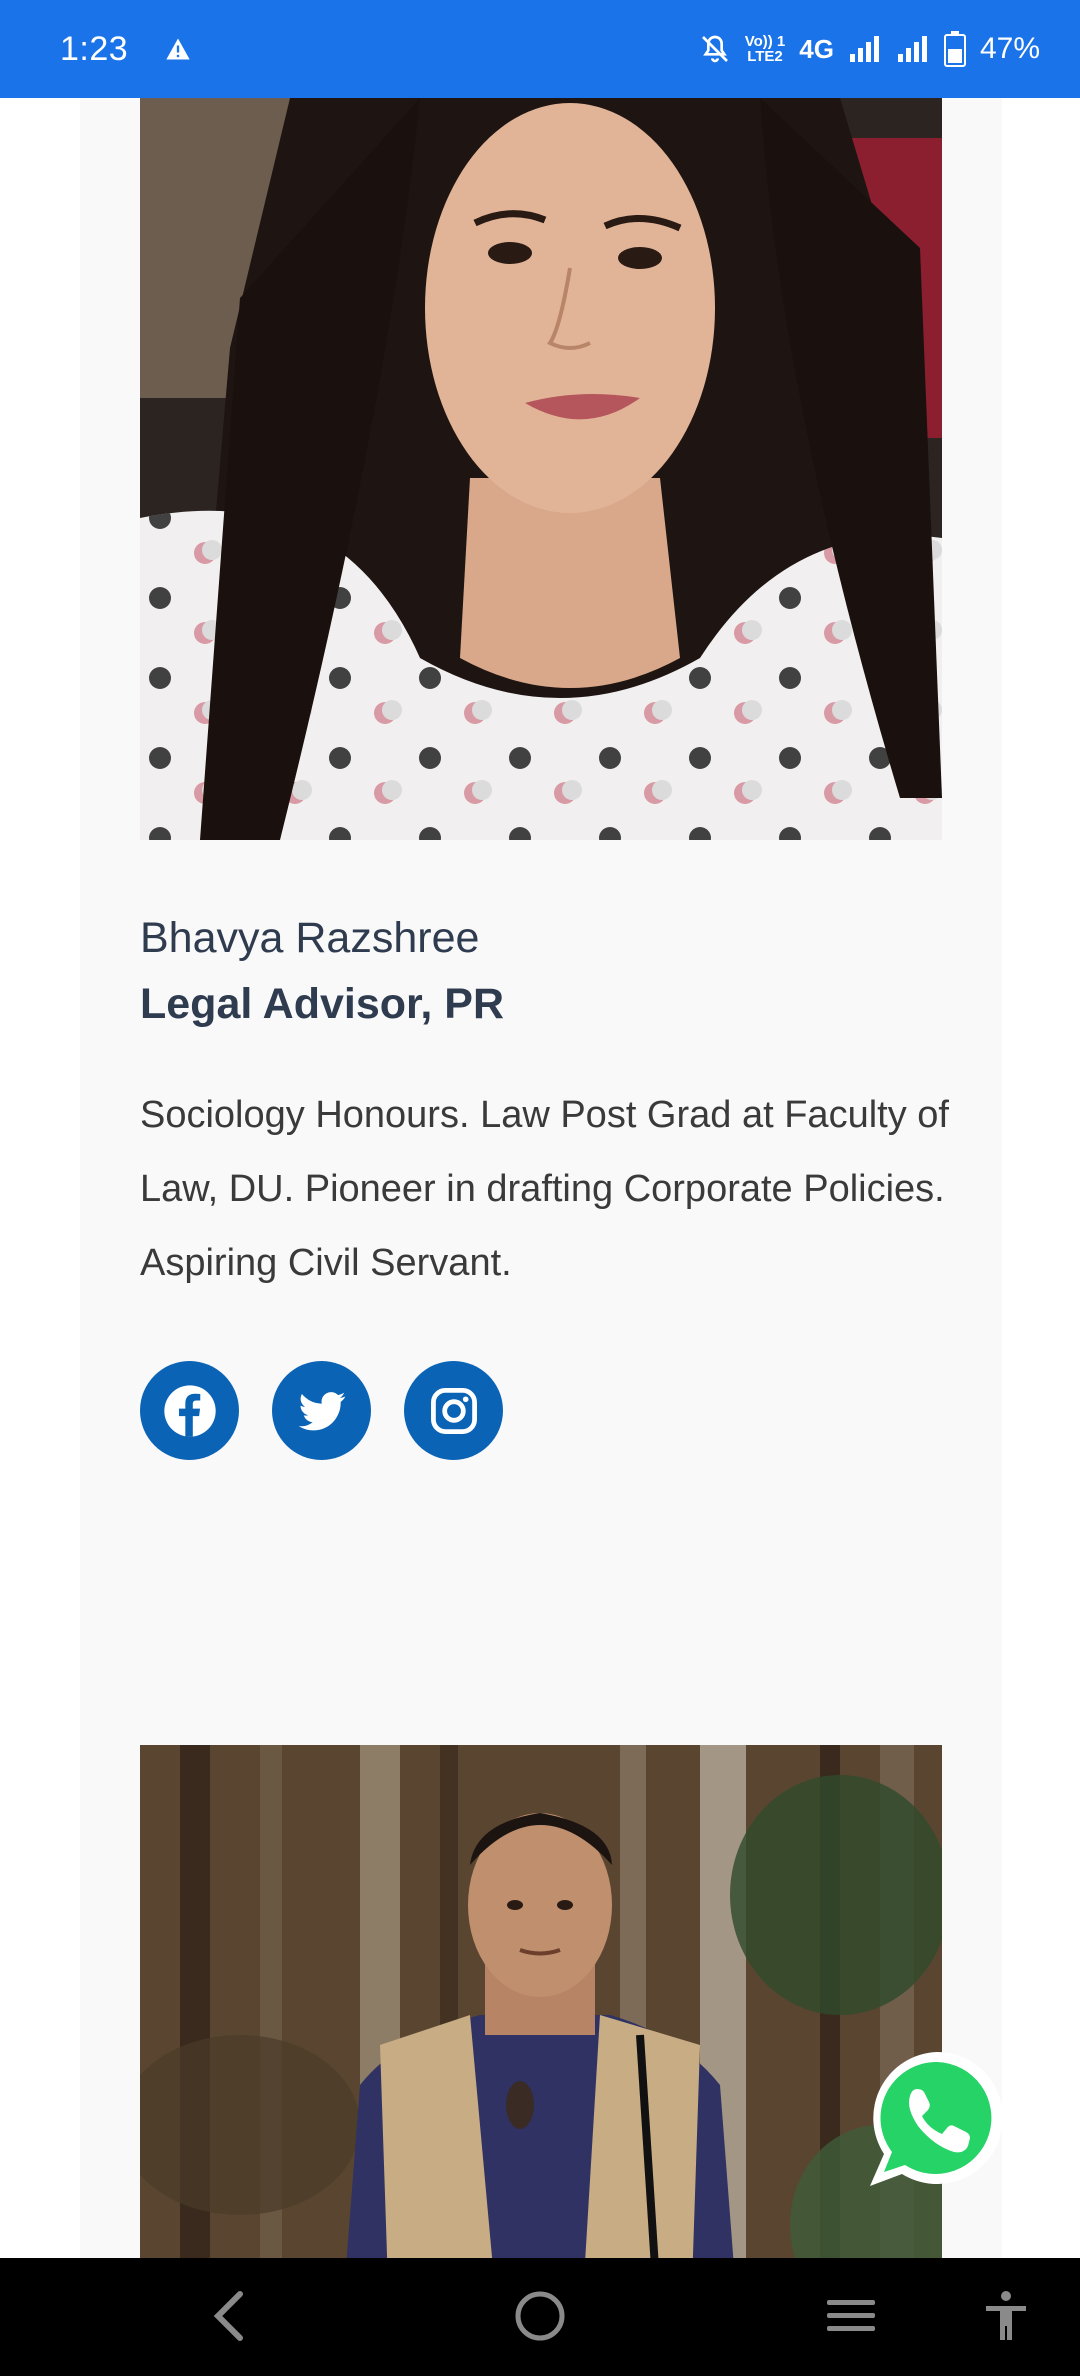 The height and width of the screenshot is (2376, 1080). What do you see at coordinates (94, 48) in the screenshot?
I see `status-time: 1:23` at bounding box center [94, 48].